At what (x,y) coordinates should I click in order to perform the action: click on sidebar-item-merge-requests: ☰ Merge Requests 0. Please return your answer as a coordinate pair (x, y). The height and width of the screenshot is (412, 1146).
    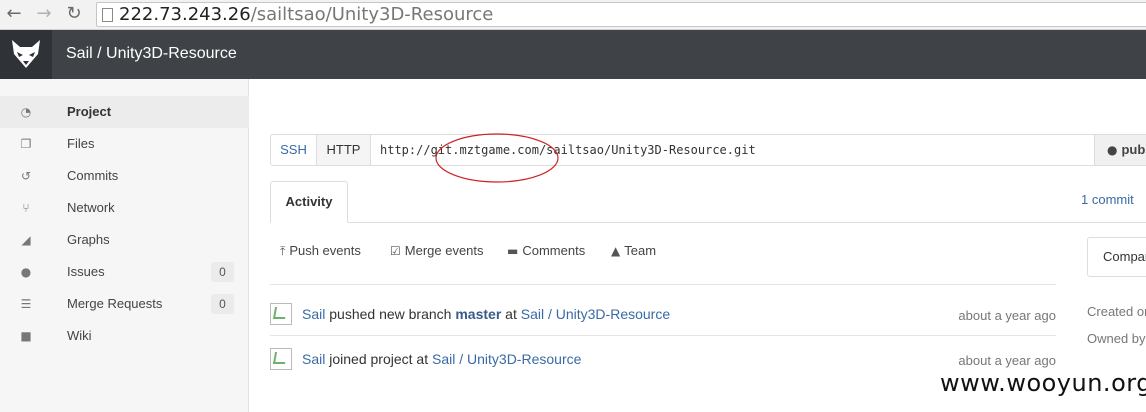
    Looking at the image, I should click on (124, 304).